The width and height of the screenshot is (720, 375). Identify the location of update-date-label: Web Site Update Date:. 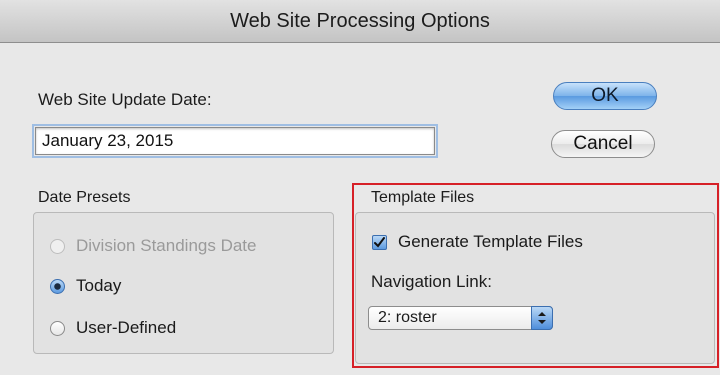
(125, 99).